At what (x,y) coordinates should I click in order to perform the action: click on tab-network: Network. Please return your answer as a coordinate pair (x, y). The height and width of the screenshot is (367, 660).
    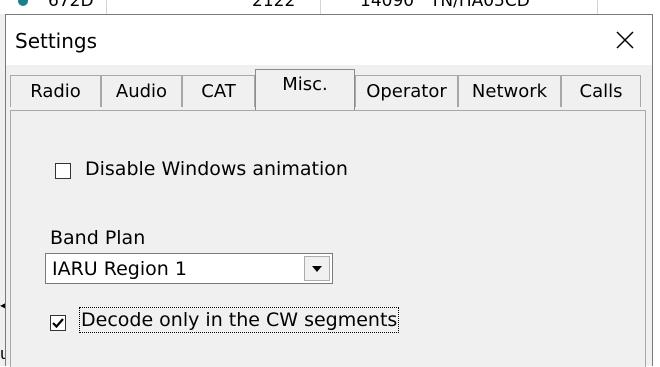
    Looking at the image, I should click on (509, 91).